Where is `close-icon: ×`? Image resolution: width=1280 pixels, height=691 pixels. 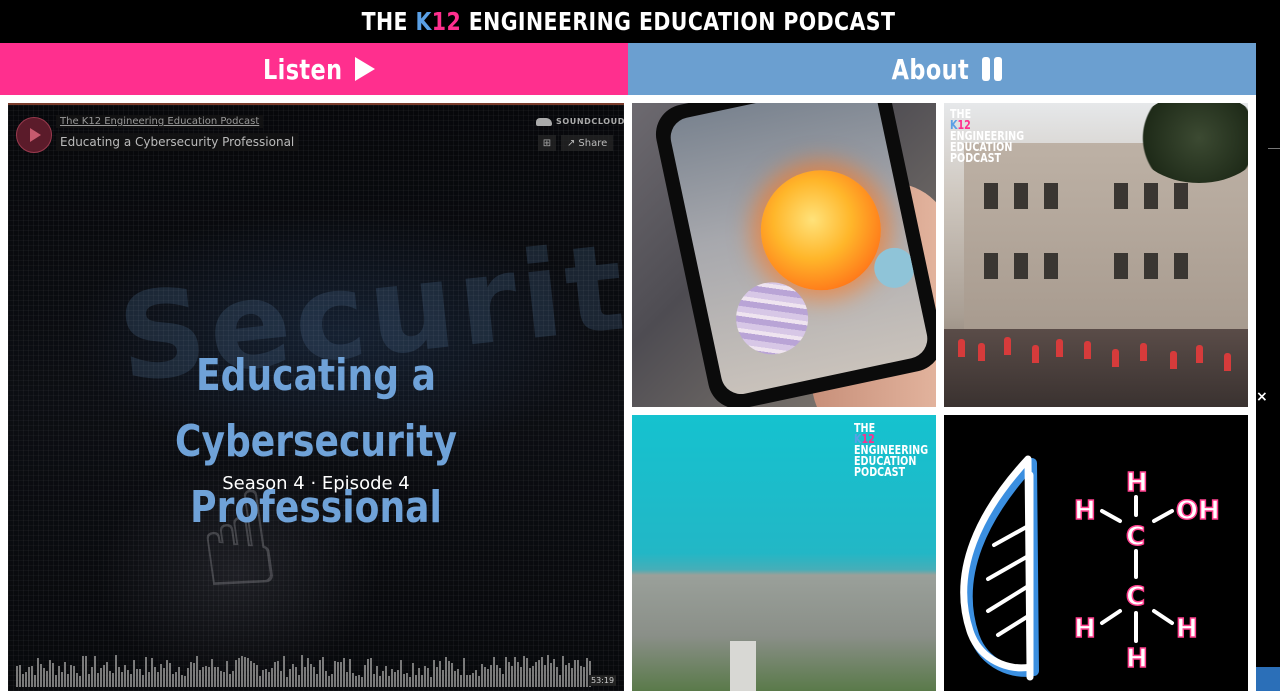 close-icon: × is located at coordinates (1262, 398).